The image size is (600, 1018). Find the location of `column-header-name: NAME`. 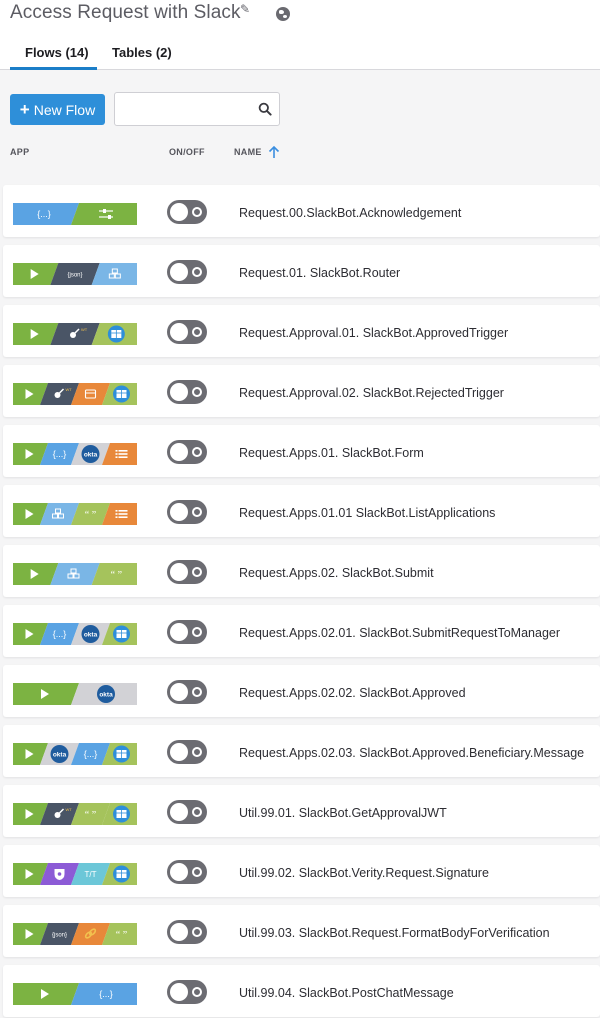

column-header-name: NAME is located at coordinates (248, 152).